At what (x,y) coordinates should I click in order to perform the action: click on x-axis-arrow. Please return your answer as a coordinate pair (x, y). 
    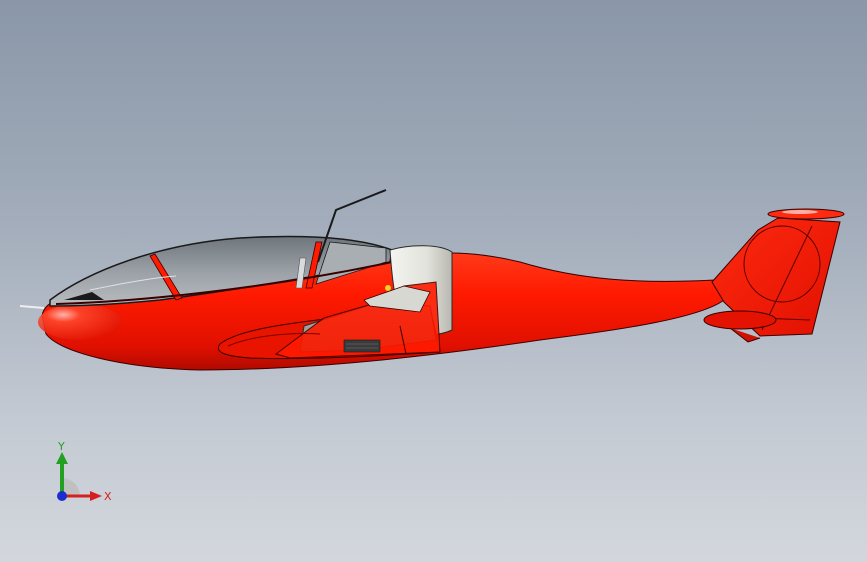
    Looking at the image, I should click on (96, 496).